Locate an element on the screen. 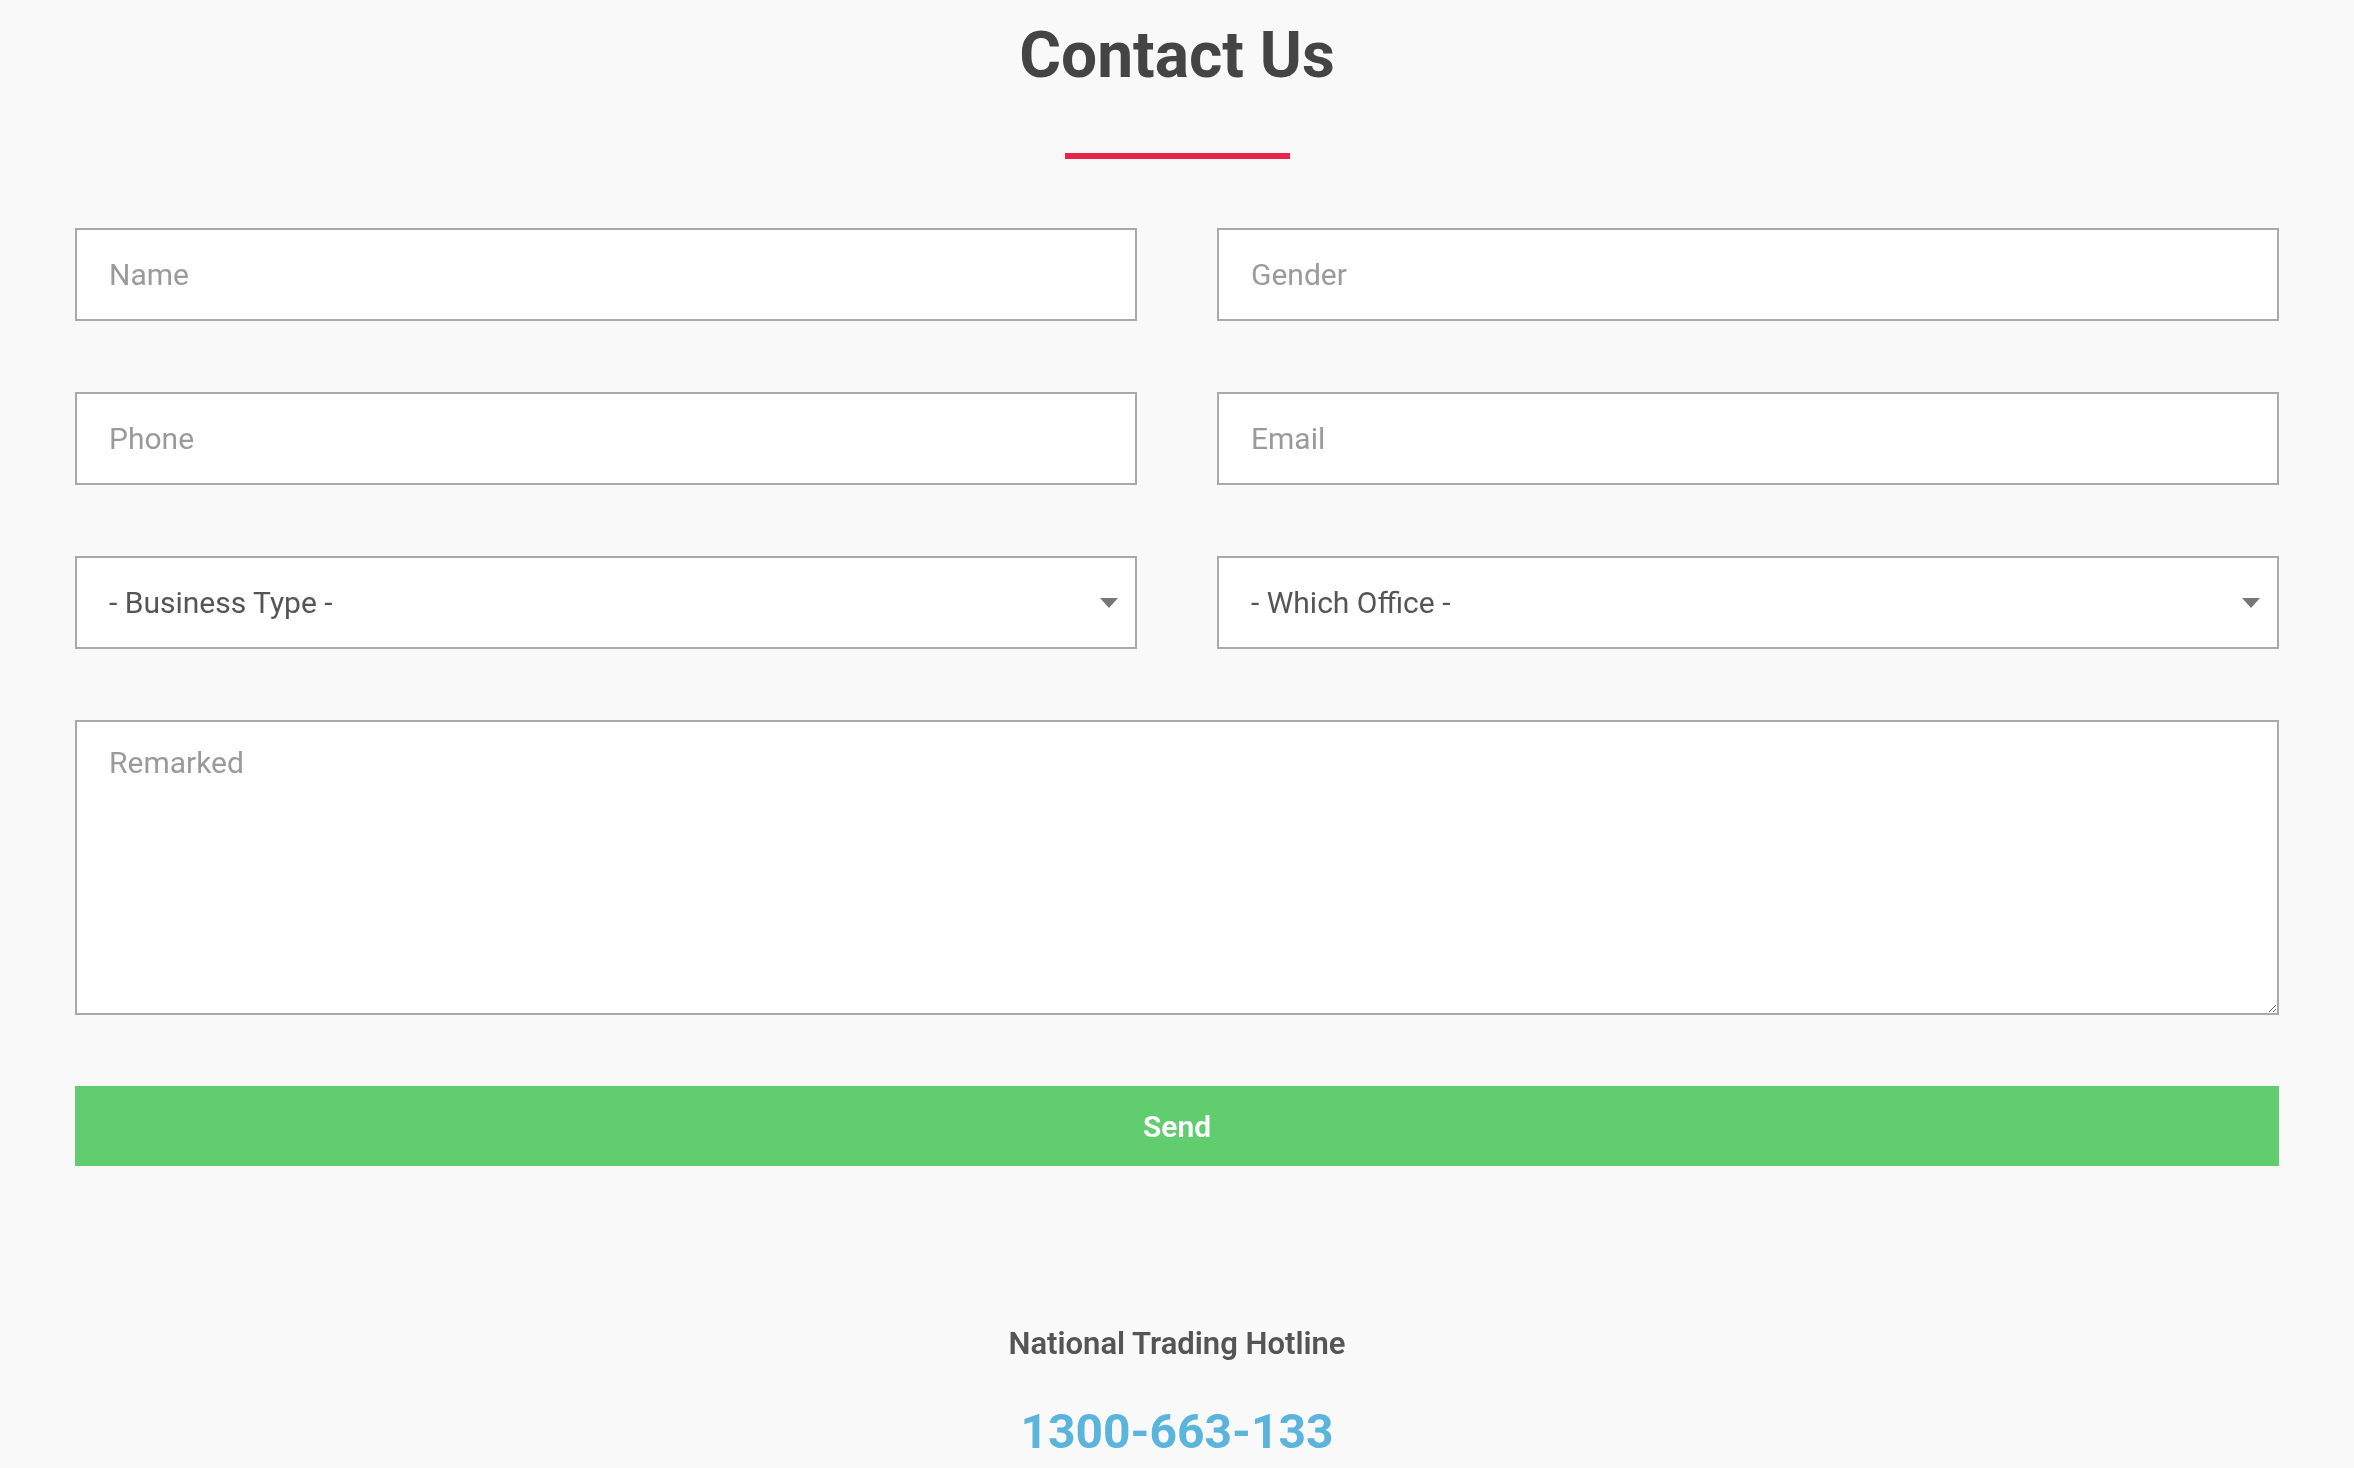 Image resolution: width=2354 pixels, height=1468 pixels. text-input-field: Name is located at coordinates (606, 274).